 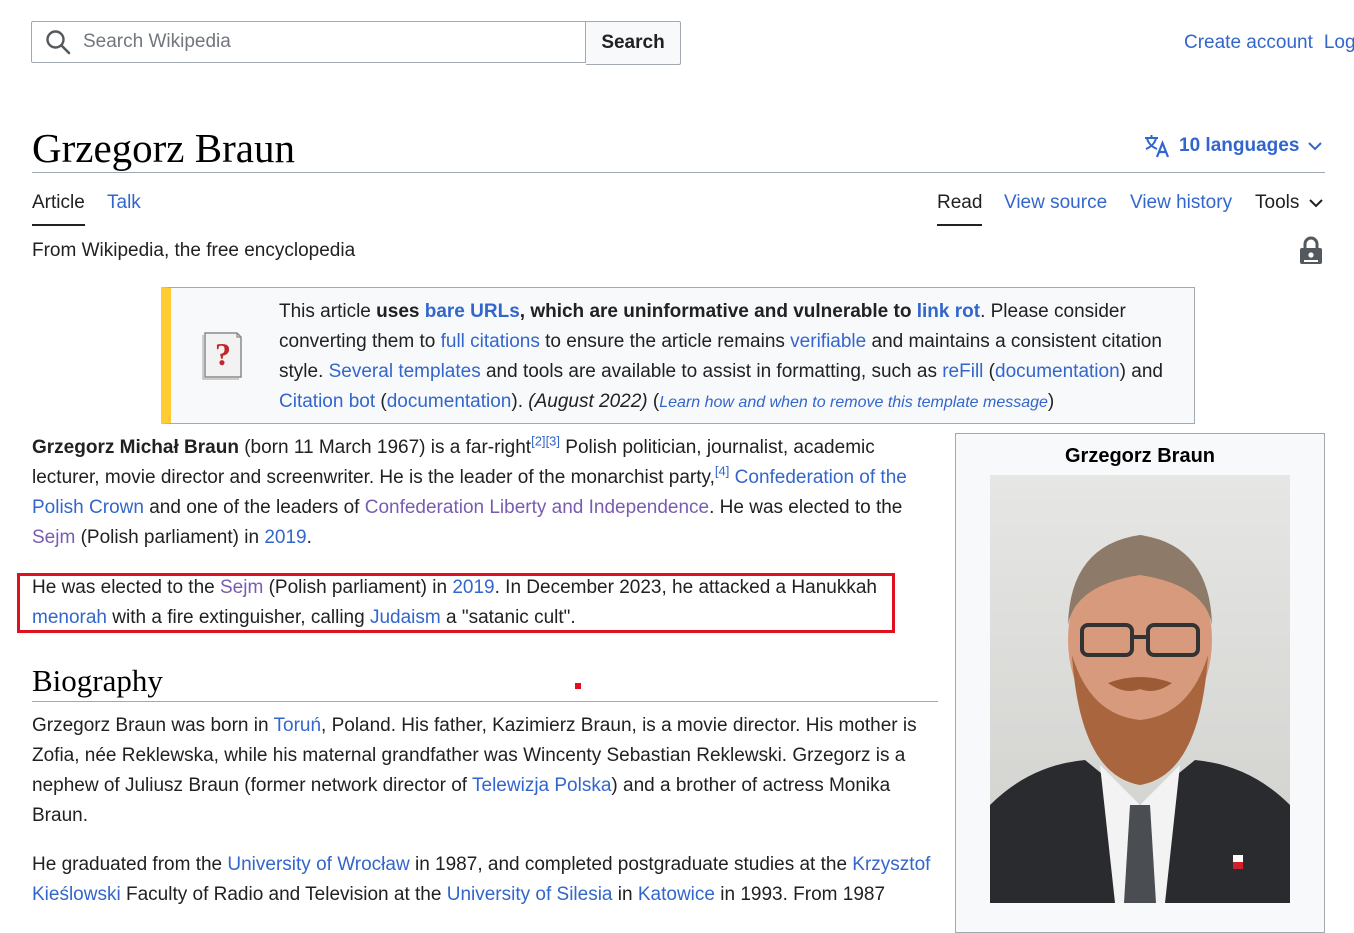 What do you see at coordinates (400, 311) in the screenshot?
I see `notice-fragment: uses` at bounding box center [400, 311].